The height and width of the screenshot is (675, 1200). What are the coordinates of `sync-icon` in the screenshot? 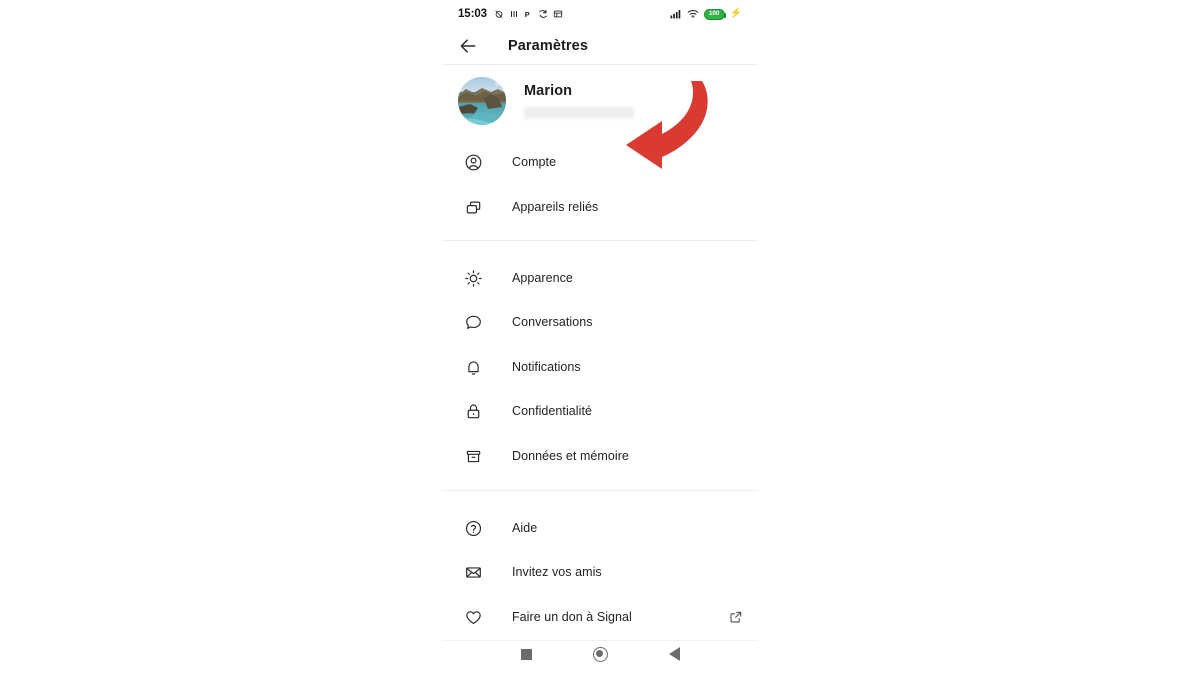 It's located at (543, 13).